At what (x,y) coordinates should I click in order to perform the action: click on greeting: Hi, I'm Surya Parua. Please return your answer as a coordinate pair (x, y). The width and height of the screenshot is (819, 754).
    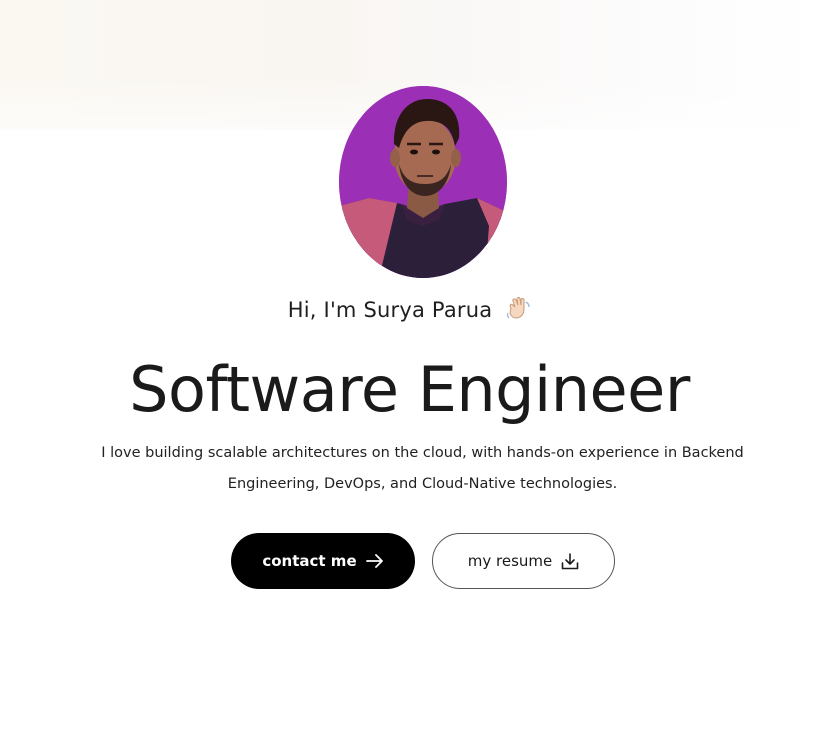
    Looking at the image, I should click on (409, 310).